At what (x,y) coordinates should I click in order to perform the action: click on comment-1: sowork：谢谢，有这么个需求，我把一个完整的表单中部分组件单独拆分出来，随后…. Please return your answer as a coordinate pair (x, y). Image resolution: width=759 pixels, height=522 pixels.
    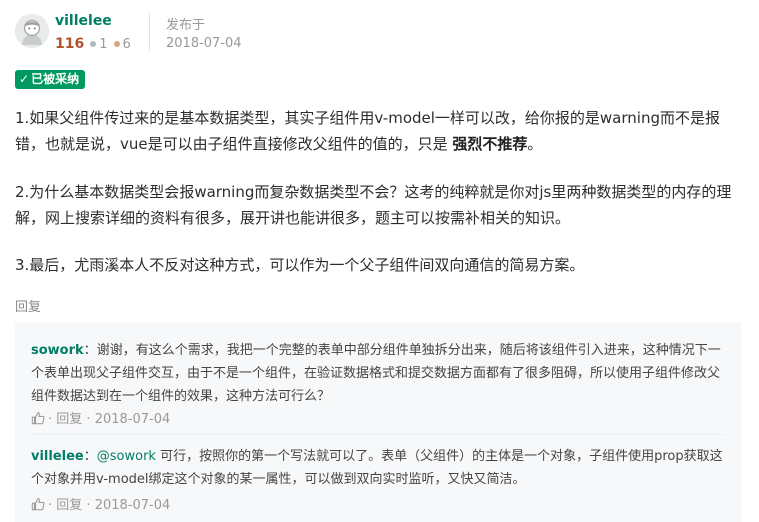
    Looking at the image, I should click on (381, 373).